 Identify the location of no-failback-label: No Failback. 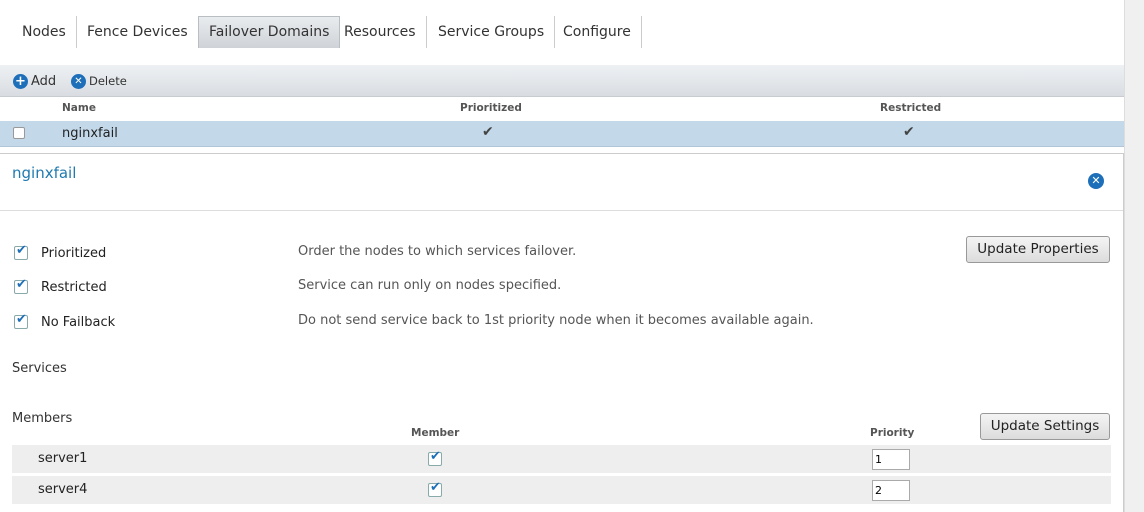
(78, 322).